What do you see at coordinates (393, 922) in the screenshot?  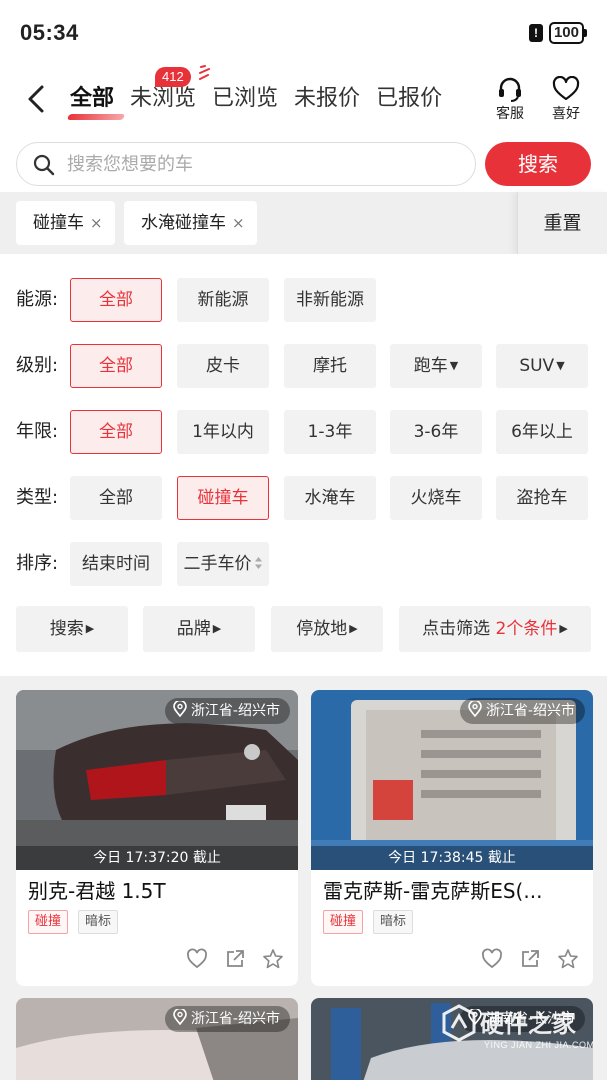 I see `bid-type-tag: 暗标` at bounding box center [393, 922].